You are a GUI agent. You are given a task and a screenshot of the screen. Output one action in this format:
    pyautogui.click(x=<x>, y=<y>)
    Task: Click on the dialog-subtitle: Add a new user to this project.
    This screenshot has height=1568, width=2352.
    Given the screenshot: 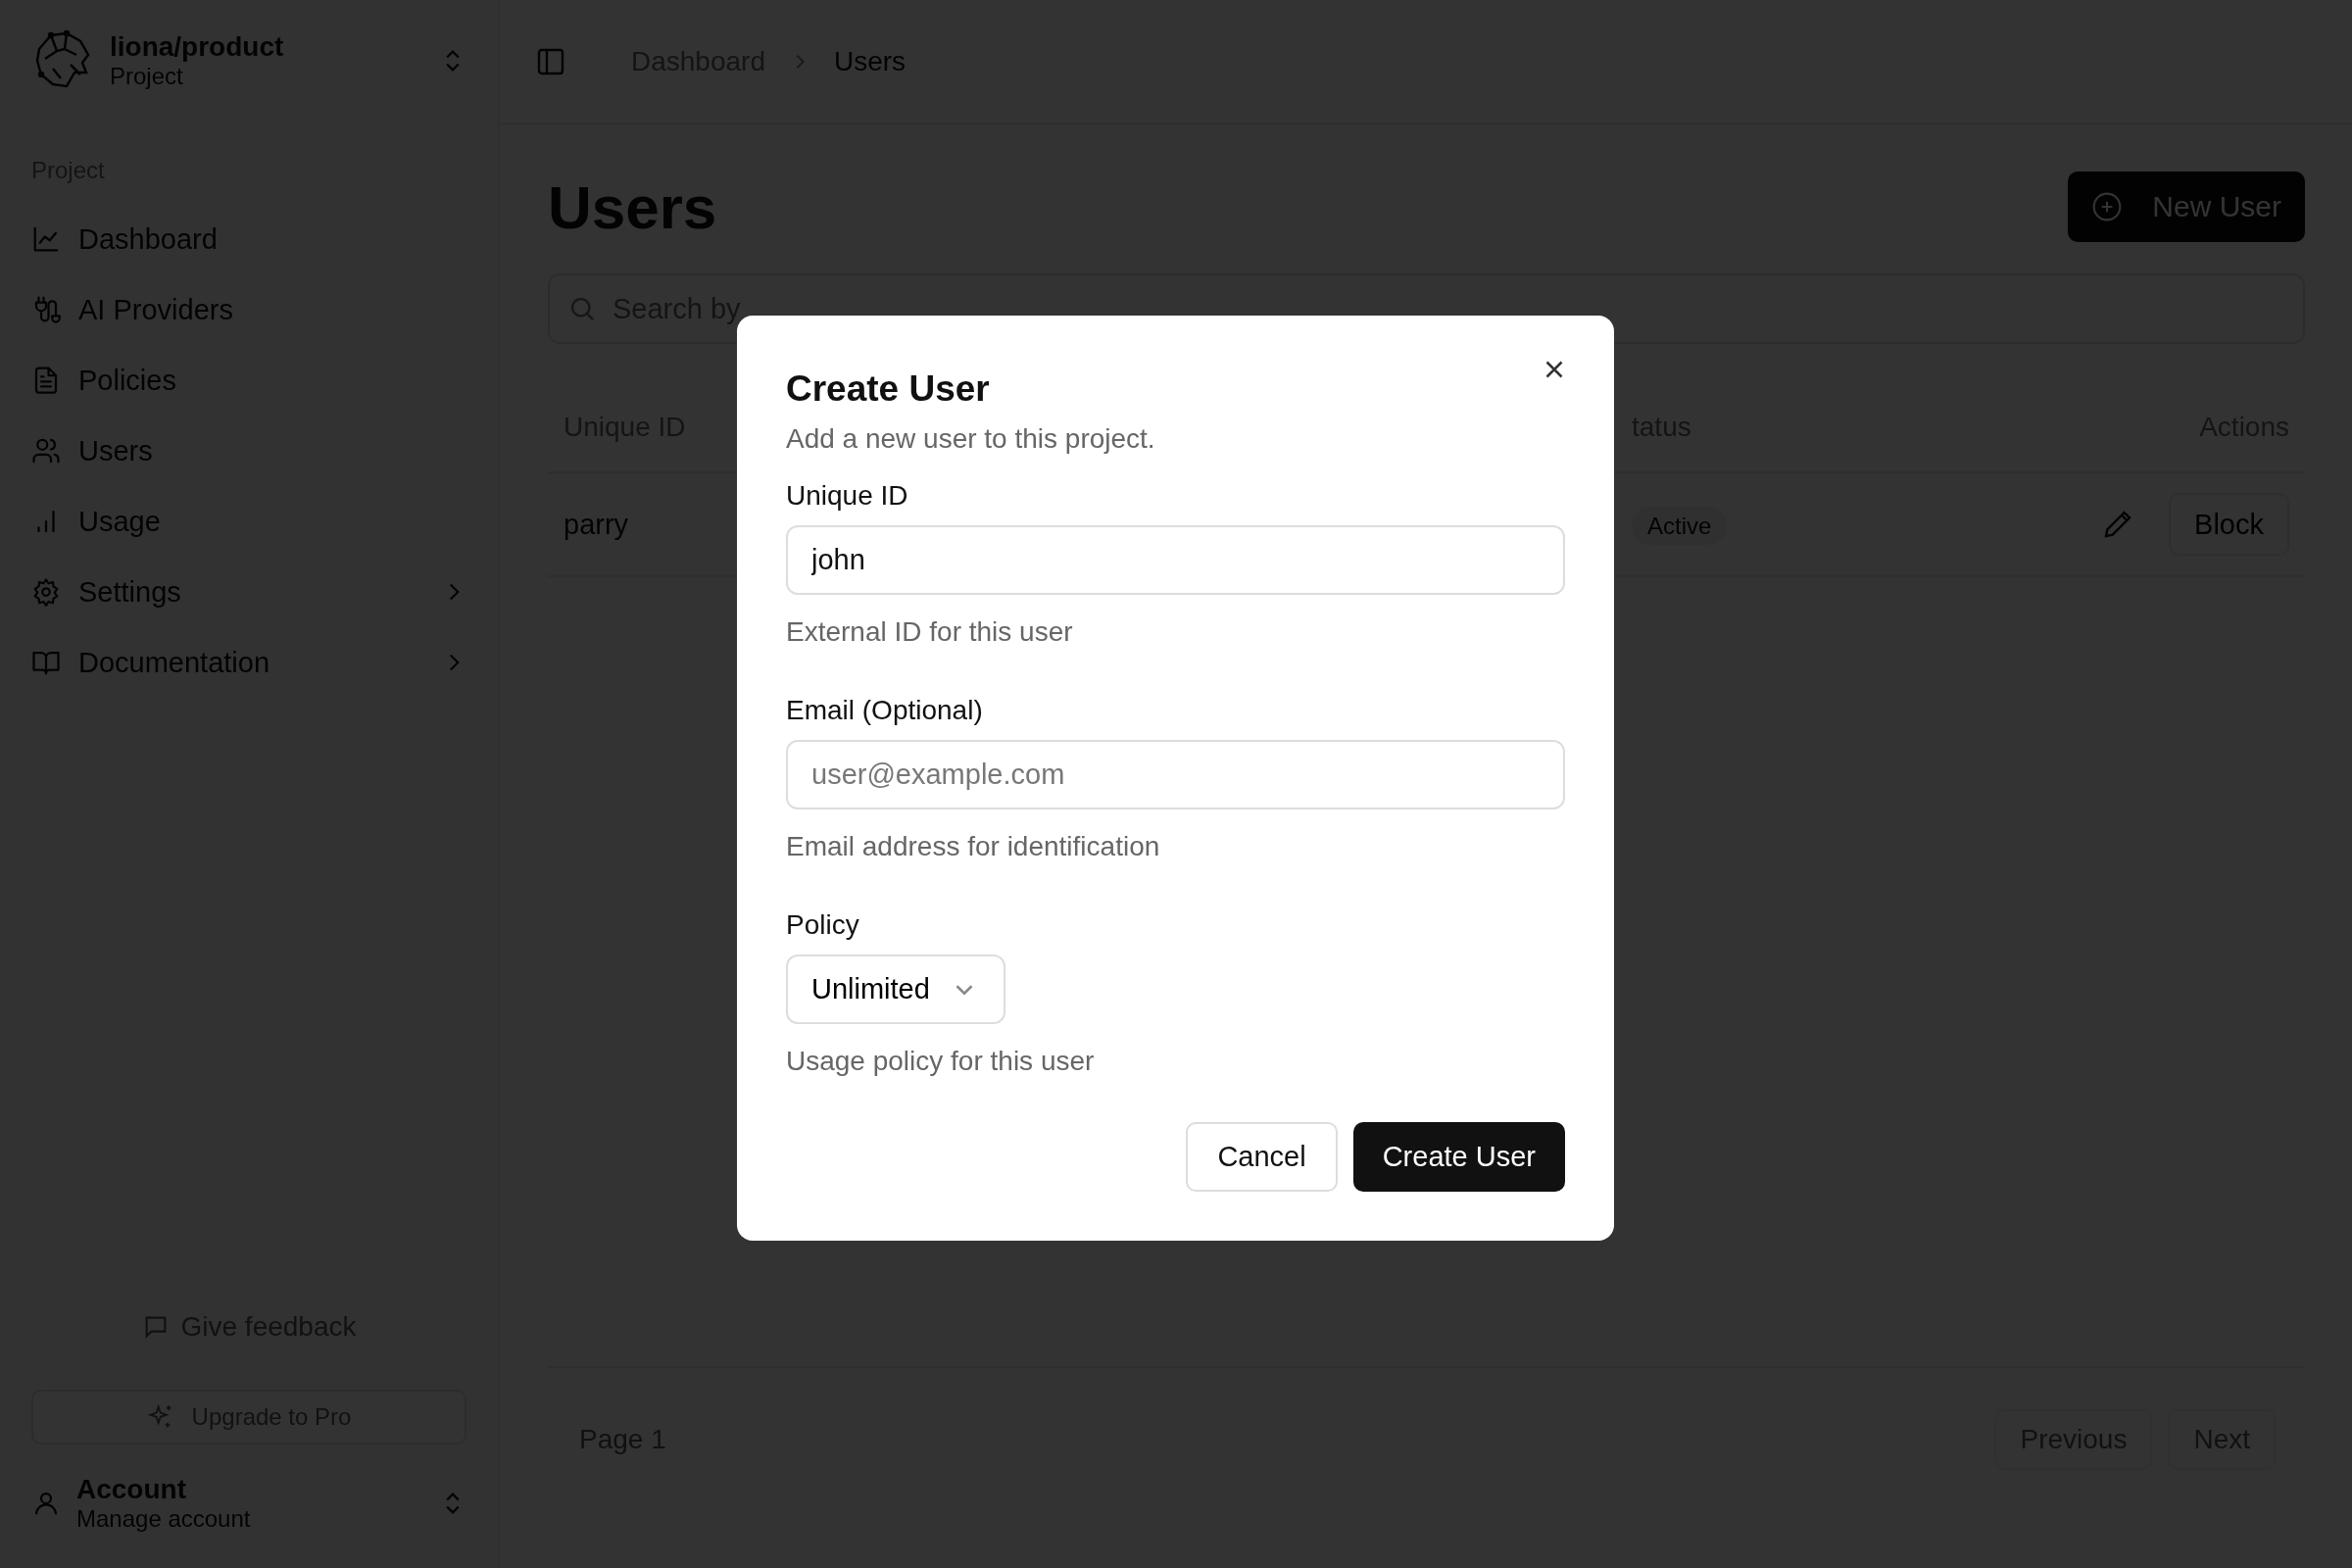 What is the action you would take?
    pyautogui.click(x=971, y=439)
    